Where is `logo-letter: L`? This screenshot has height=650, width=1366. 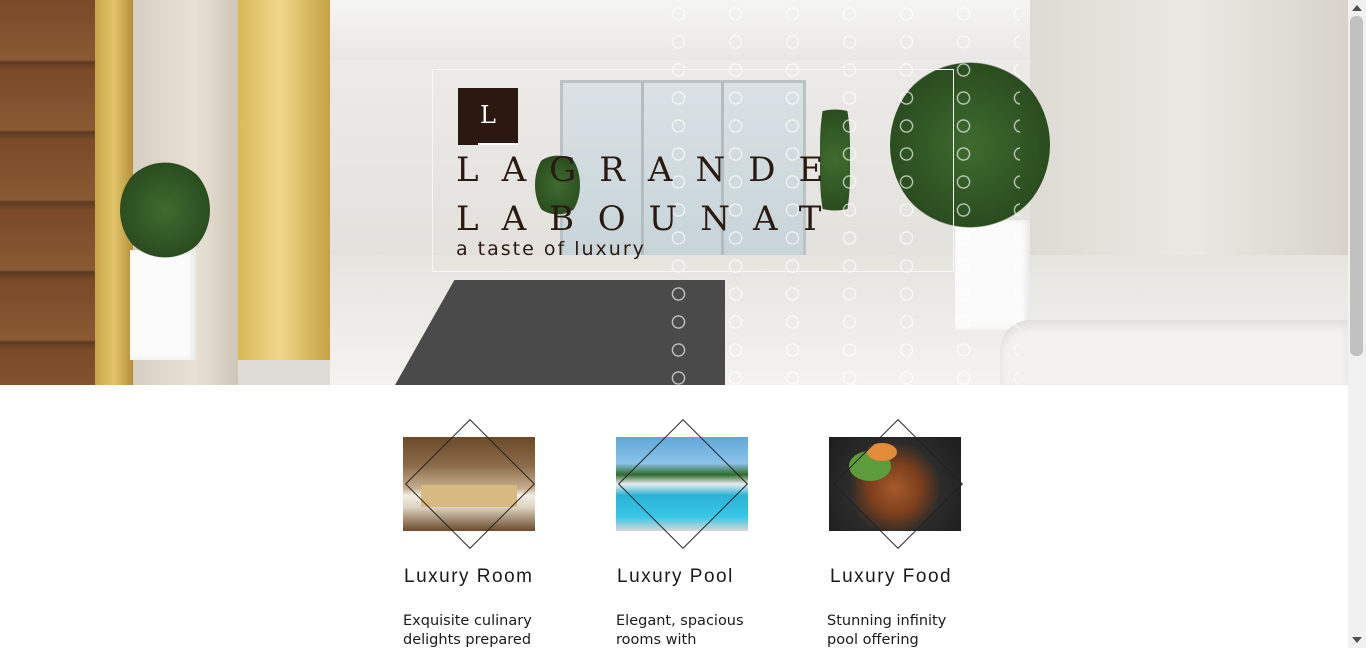
logo-letter: L is located at coordinates (488, 114).